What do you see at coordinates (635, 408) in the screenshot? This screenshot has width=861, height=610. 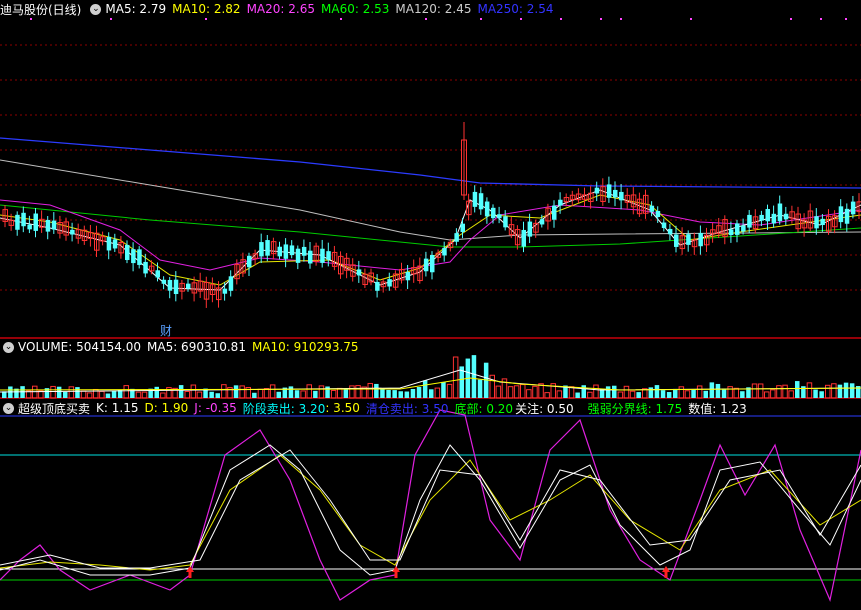 I see `strength-line-readout: 强弱分界线: 1.75` at bounding box center [635, 408].